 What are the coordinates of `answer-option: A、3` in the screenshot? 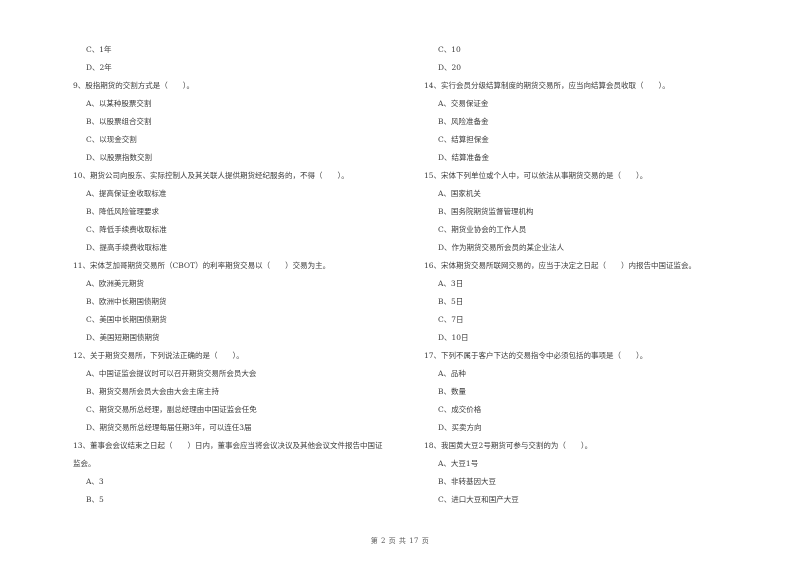 It's located at (95, 481).